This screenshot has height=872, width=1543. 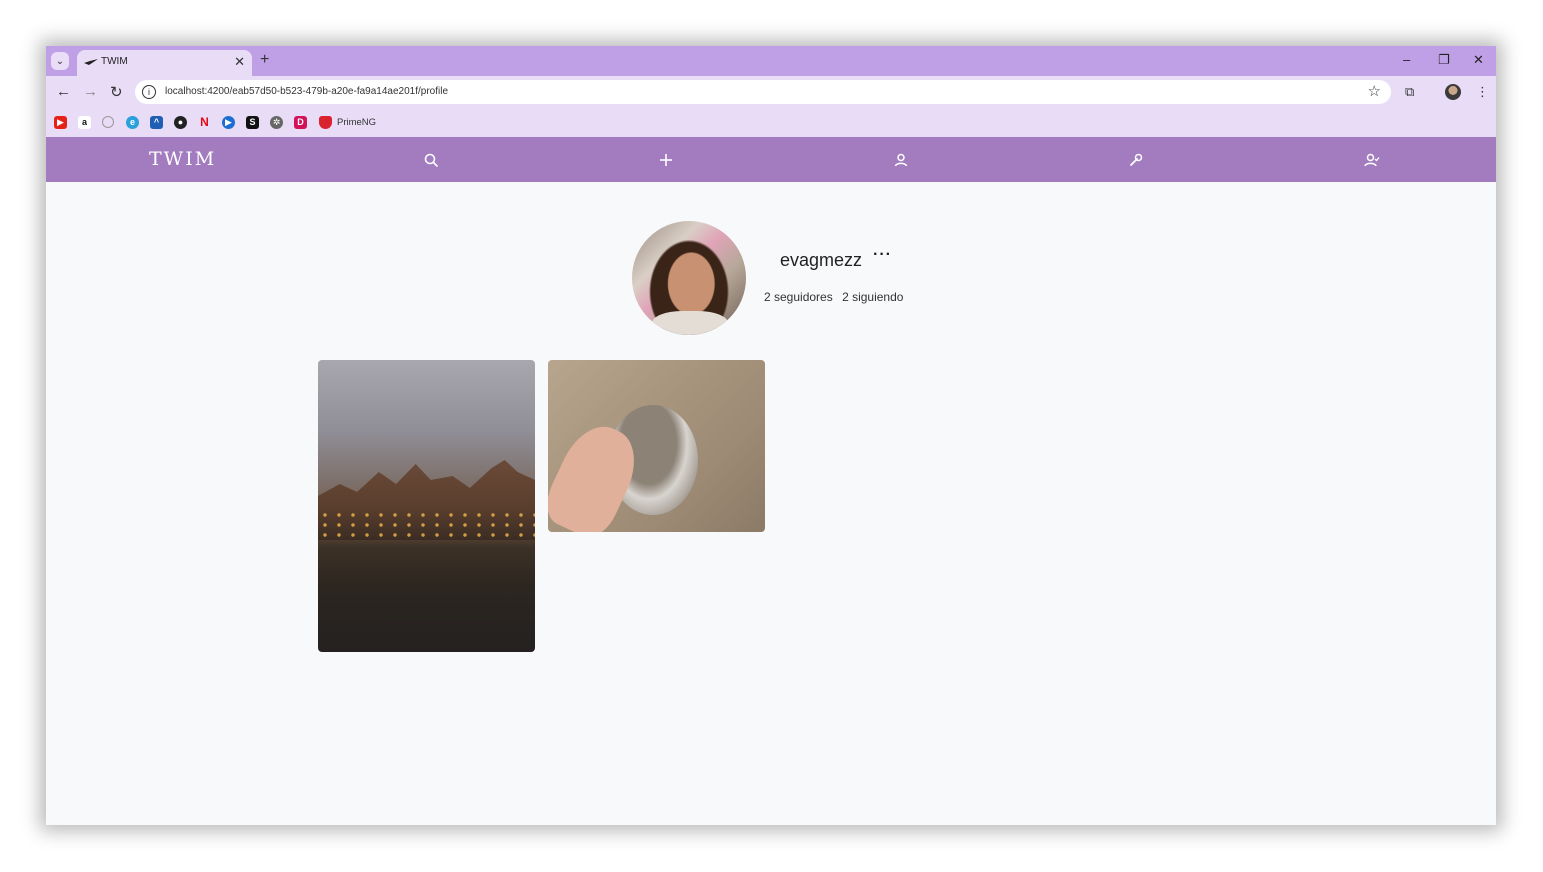 I want to click on youtube-icon: ▶, so click(x=60, y=122).